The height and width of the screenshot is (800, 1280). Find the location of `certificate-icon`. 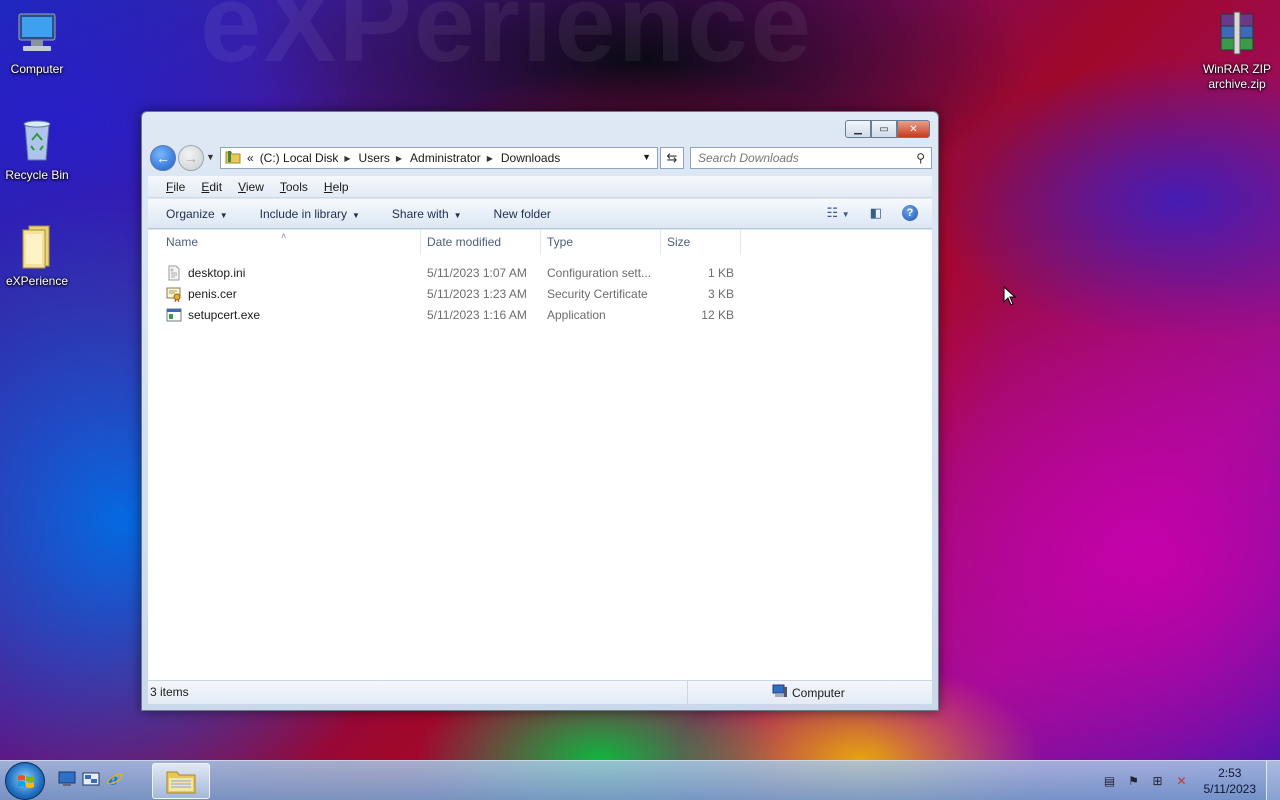

certificate-icon is located at coordinates (174, 294).